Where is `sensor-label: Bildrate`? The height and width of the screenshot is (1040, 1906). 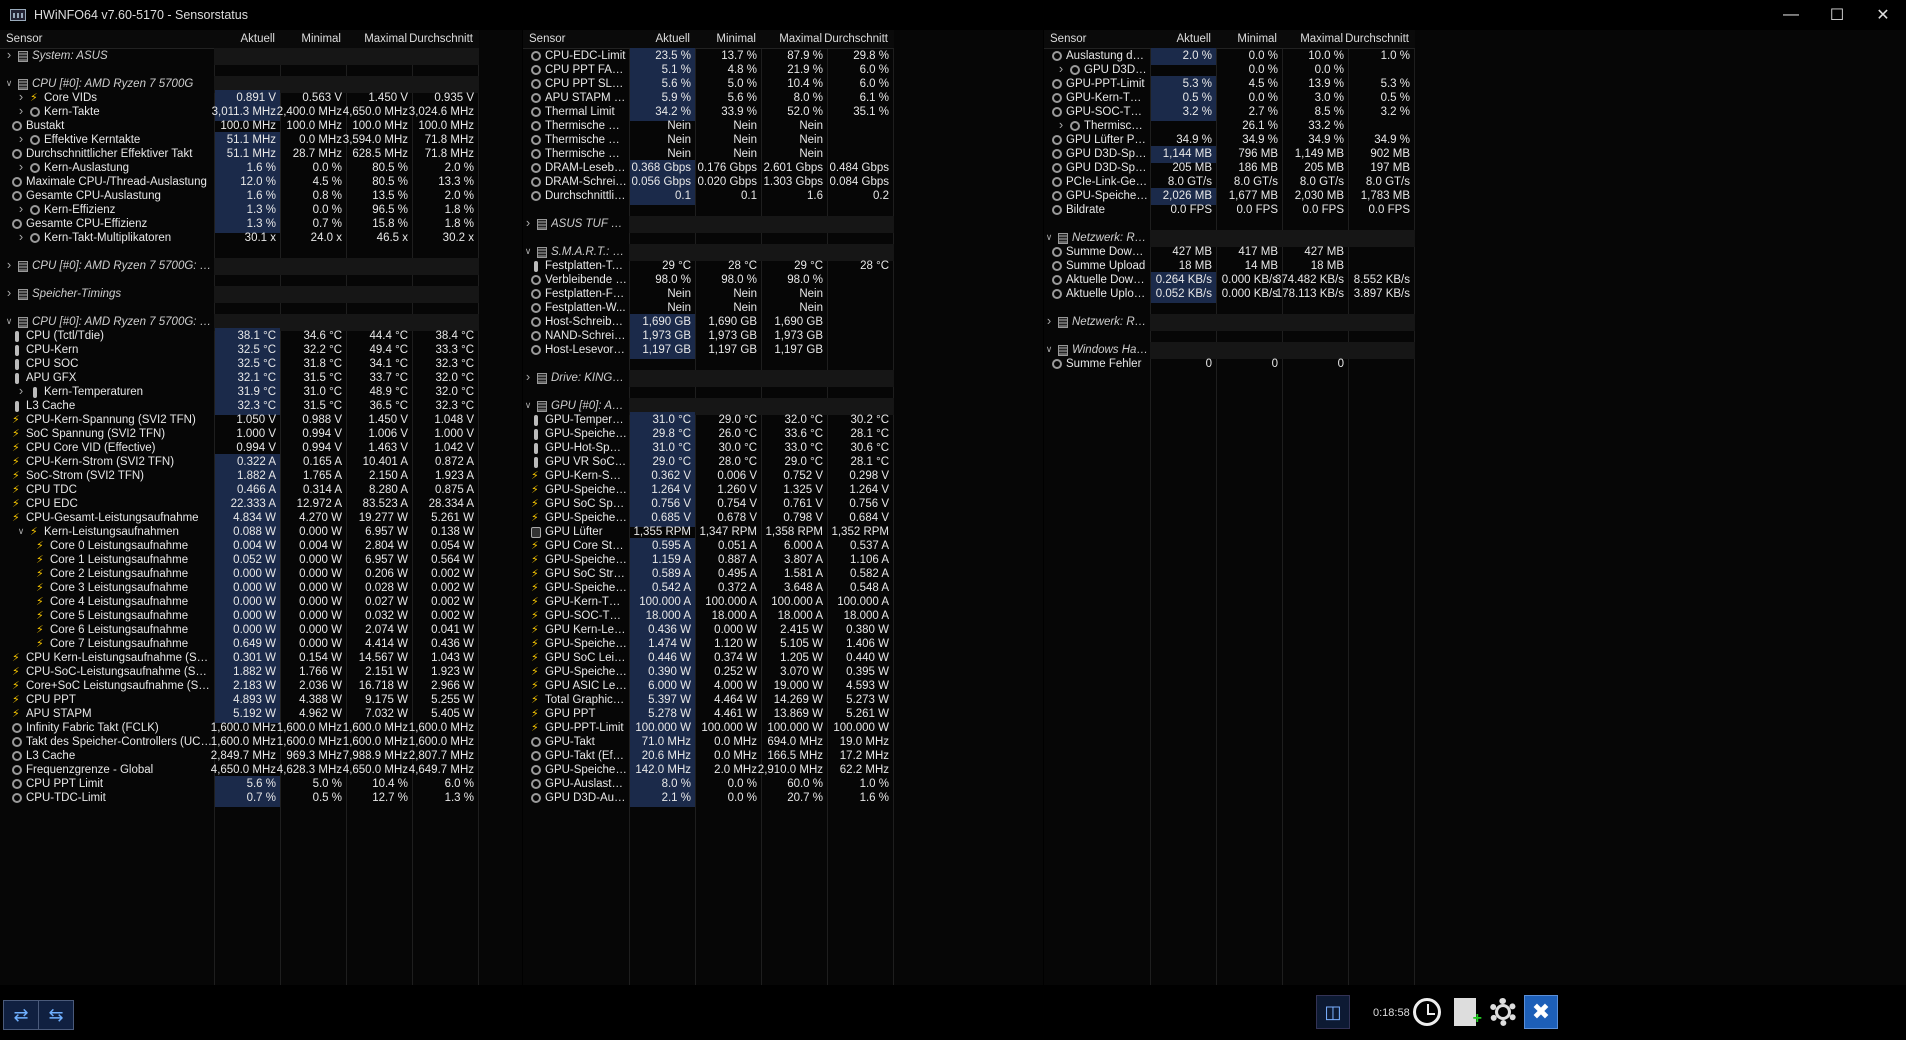 sensor-label: Bildrate is located at coordinates (1085, 210).